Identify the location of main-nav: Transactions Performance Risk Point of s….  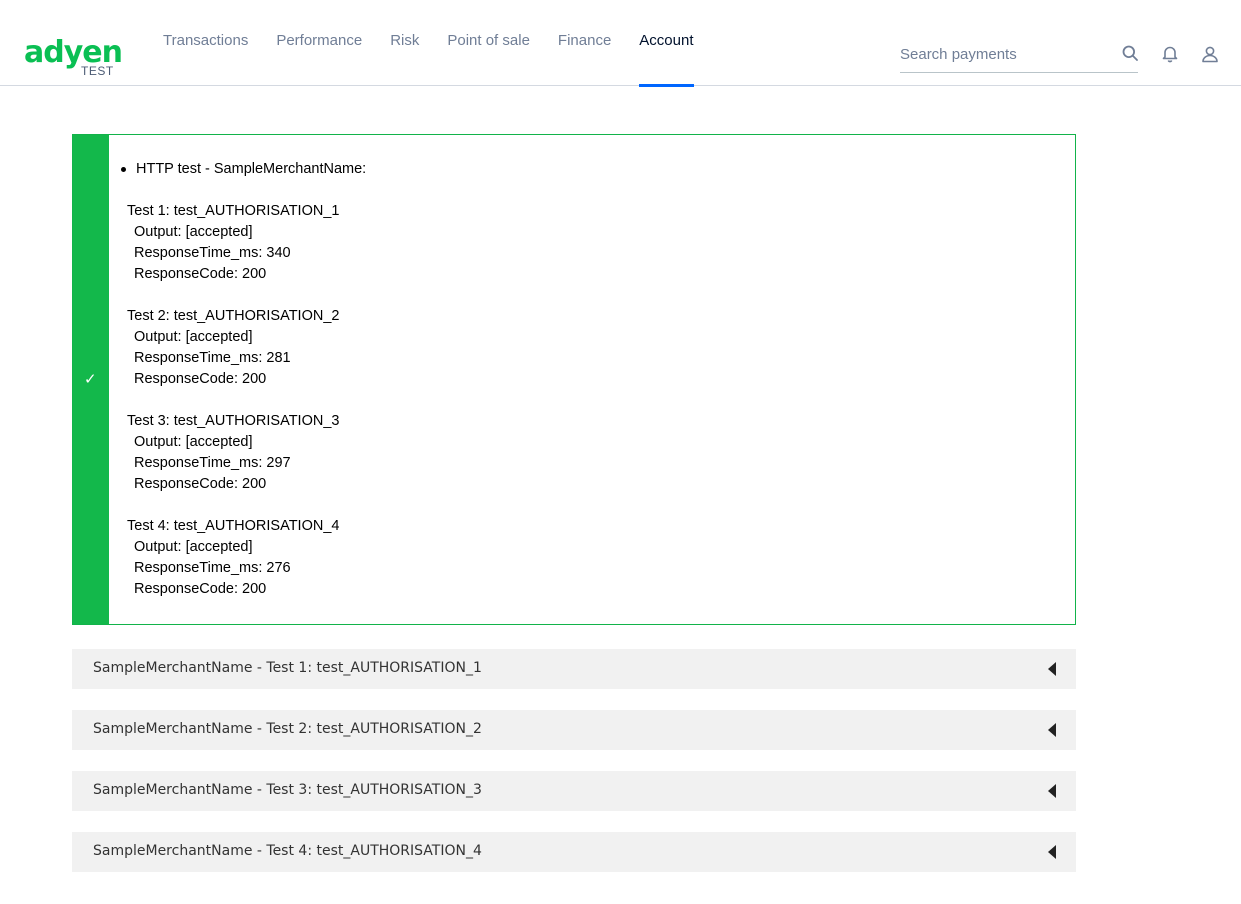
(428, 43).